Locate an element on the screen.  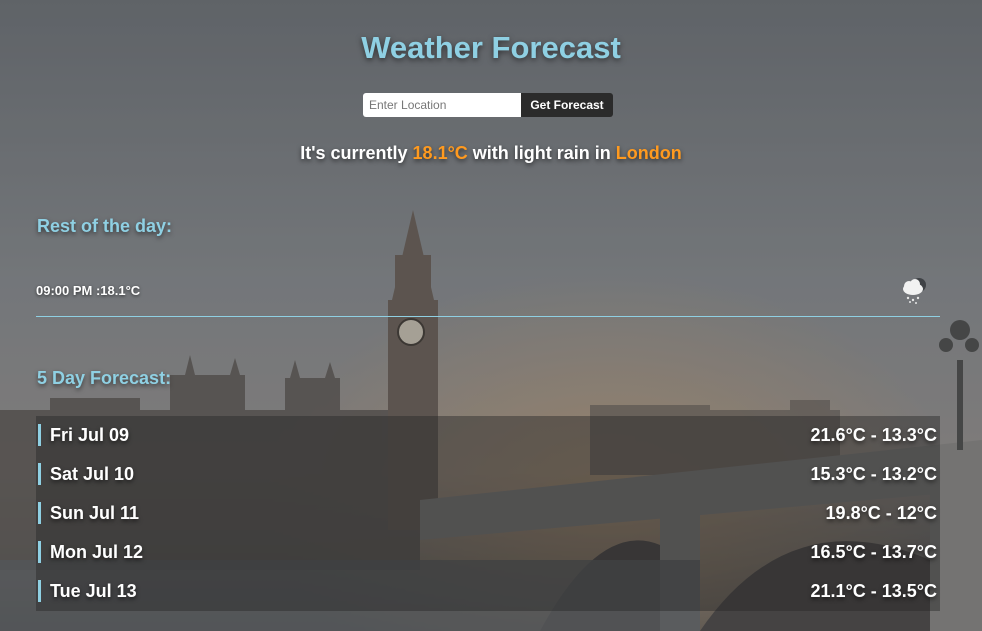
rain-cloud-icon is located at coordinates (914, 291).